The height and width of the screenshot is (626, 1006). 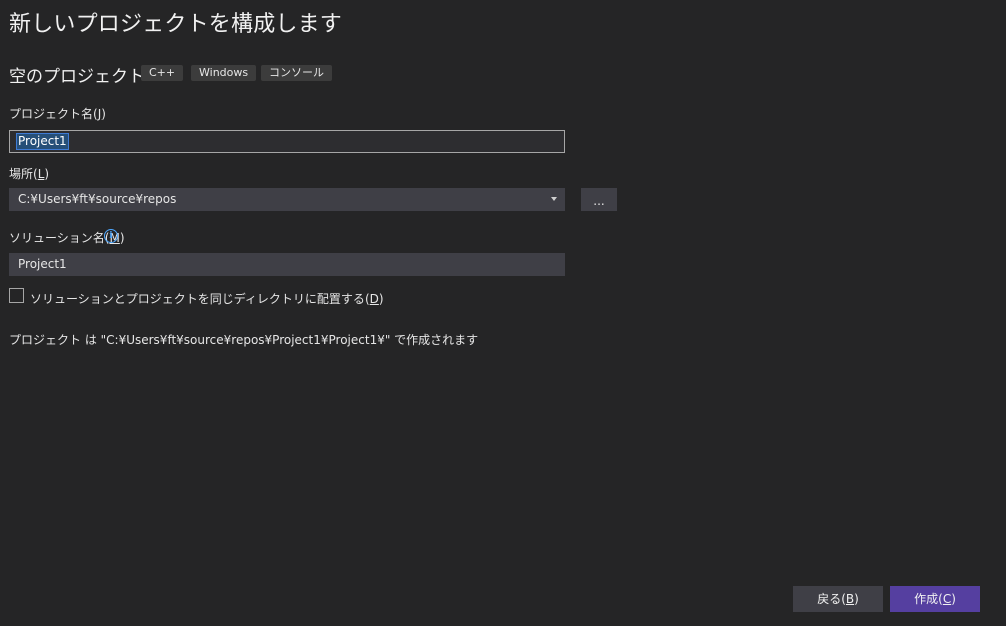 What do you see at coordinates (176, 24) in the screenshot?
I see `page-title: 新しいプロジェクトを構成します` at bounding box center [176, 24].